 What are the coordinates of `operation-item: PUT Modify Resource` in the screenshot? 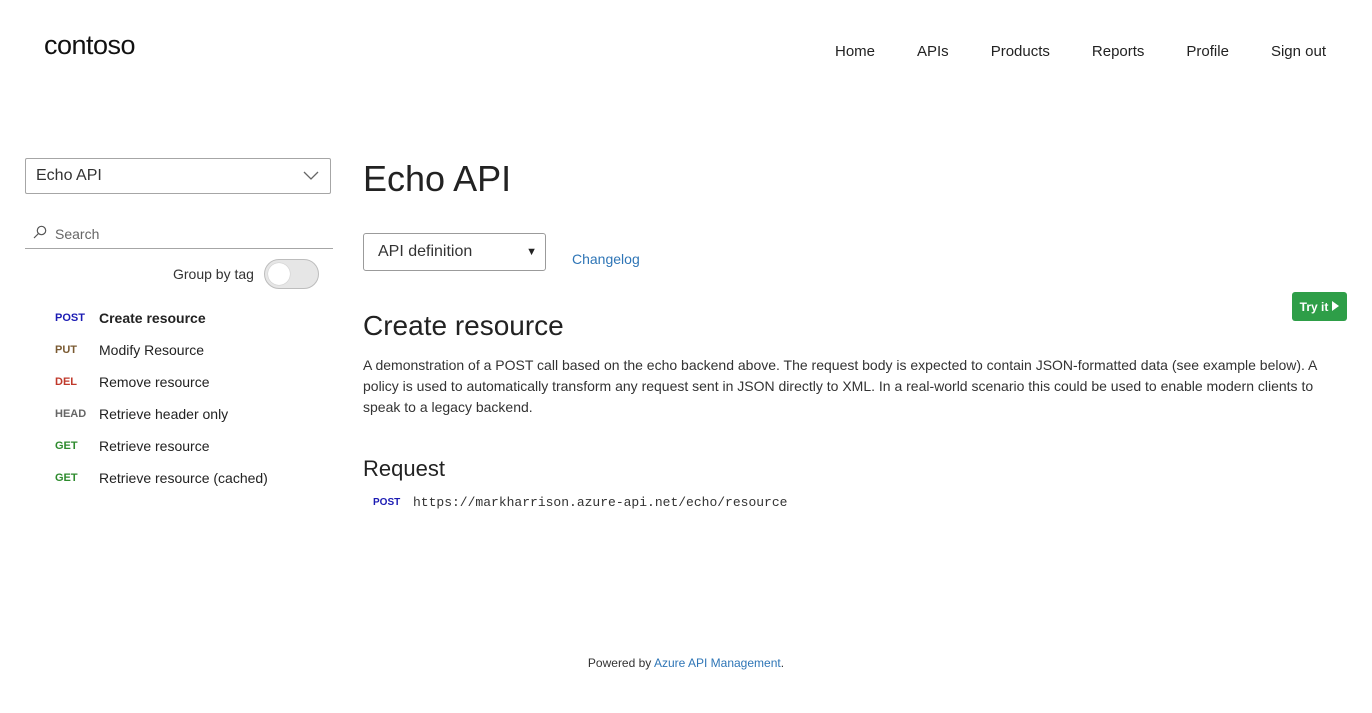 It's located at (161, 350).